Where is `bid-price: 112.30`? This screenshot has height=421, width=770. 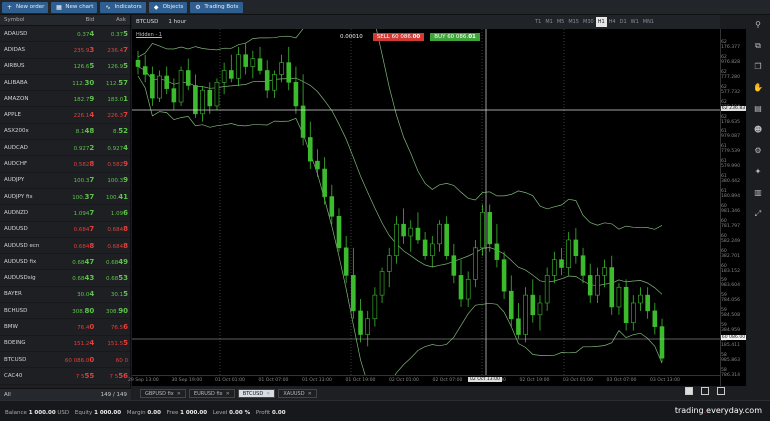 bid-price: 112.30 is located at coordinates (72, 83).